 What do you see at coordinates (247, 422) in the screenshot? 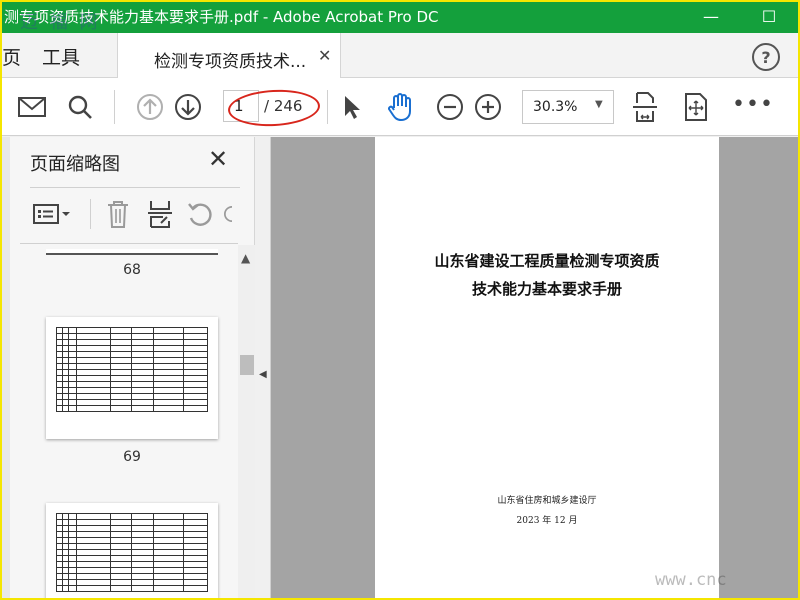
I see `thumbnail-scrollbar: ▲` at bounding box center [247, 422].